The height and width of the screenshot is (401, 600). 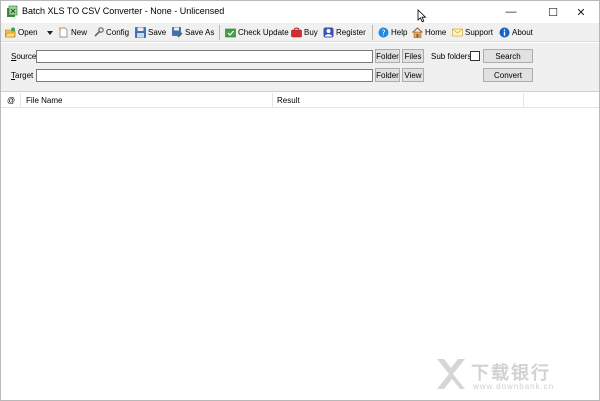 I want to click on help-button: ? Help, so click(x=392, y=32).